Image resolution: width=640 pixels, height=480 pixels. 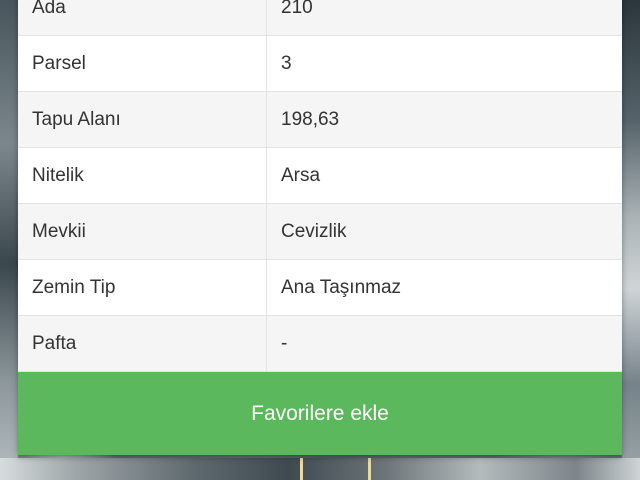 I want to click on table-row: Mevkii Cevizlik, so click(x=320, y=231).